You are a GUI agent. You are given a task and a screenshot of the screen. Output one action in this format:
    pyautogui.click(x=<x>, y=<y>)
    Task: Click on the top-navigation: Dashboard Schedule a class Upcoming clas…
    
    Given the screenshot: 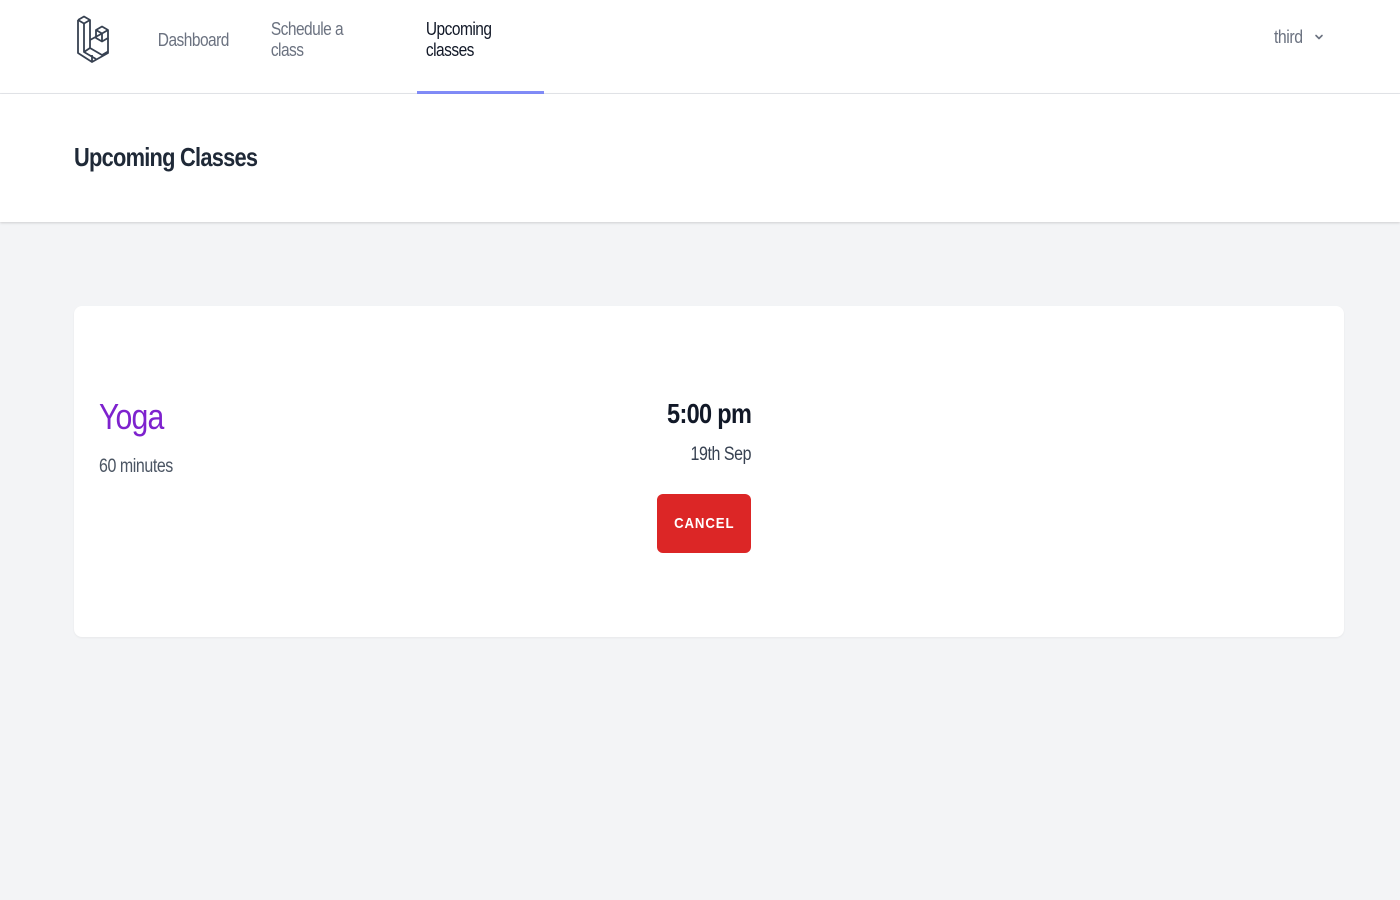 What is the action you would take?
    pyautogui.click(x=700, y=47)
    